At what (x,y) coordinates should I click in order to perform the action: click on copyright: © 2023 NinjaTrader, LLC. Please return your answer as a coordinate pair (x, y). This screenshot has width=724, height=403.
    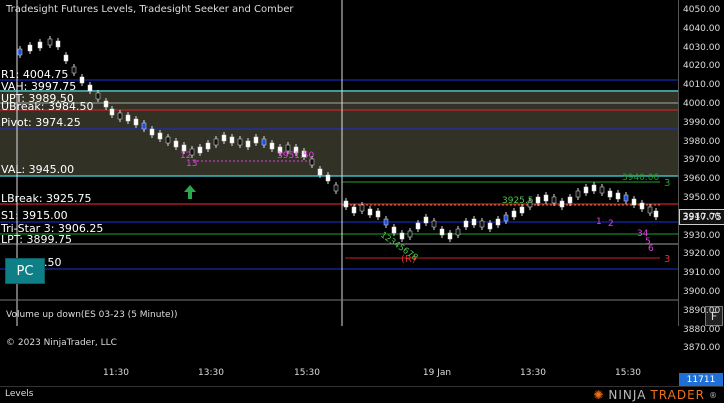
    Looking at the image, I should click on (61, 343).